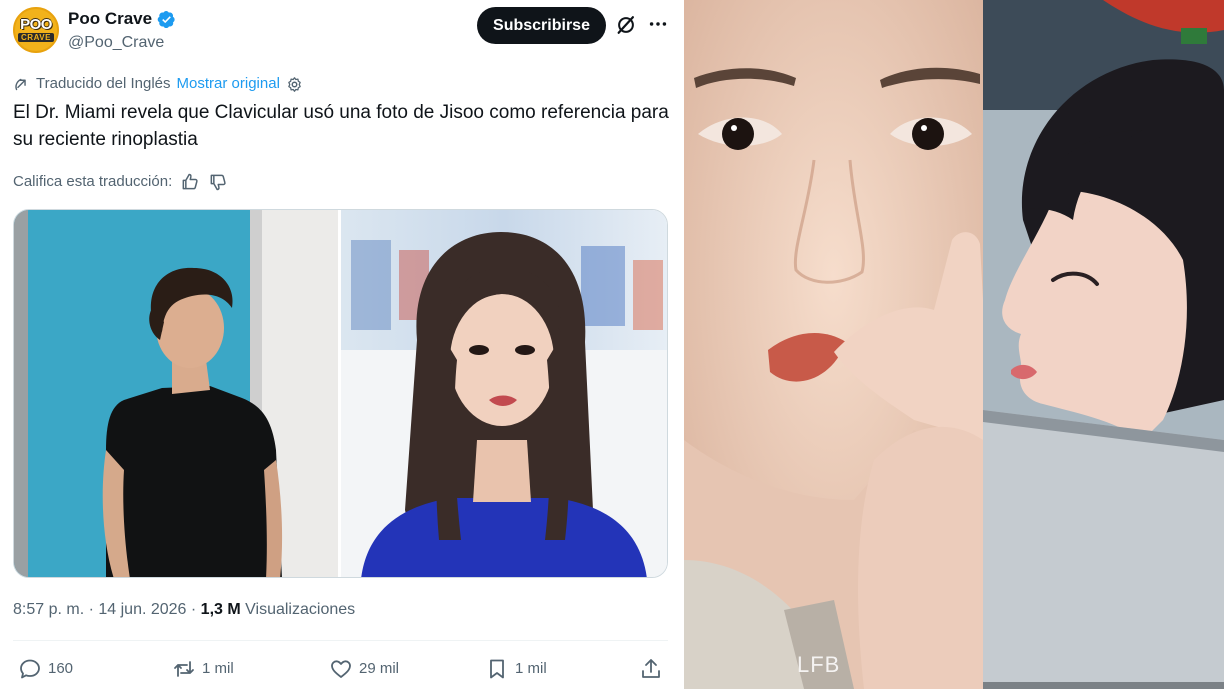 The height and width of the screenshot is (689, 1224). Describe the element at coordinates (819, 664) in the screenshot. I see `watermark: LFB` at that location.